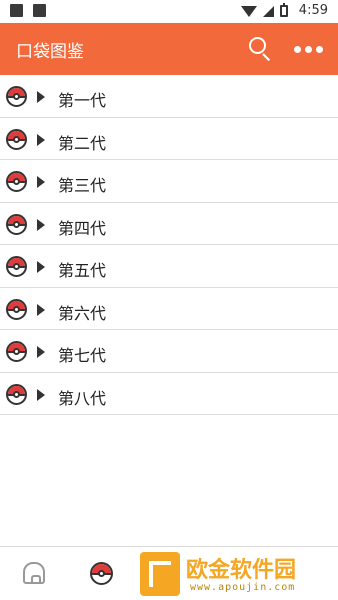  I want to click on list-item-gen-7: 第七代, so click(169, 351).